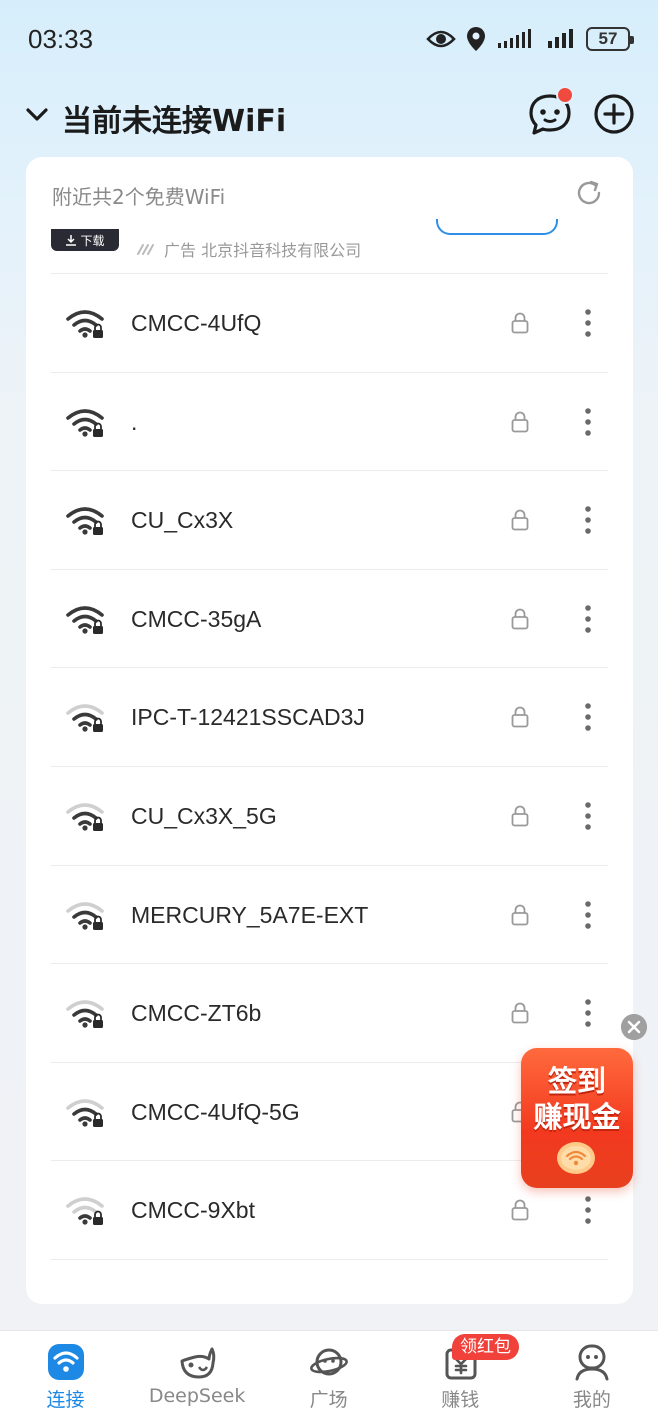 This screenshot has height=1416, width=658. Describe the element at coordinates (576, 1158) in the screenshot. I see `wifi-coin-icon` at that location.